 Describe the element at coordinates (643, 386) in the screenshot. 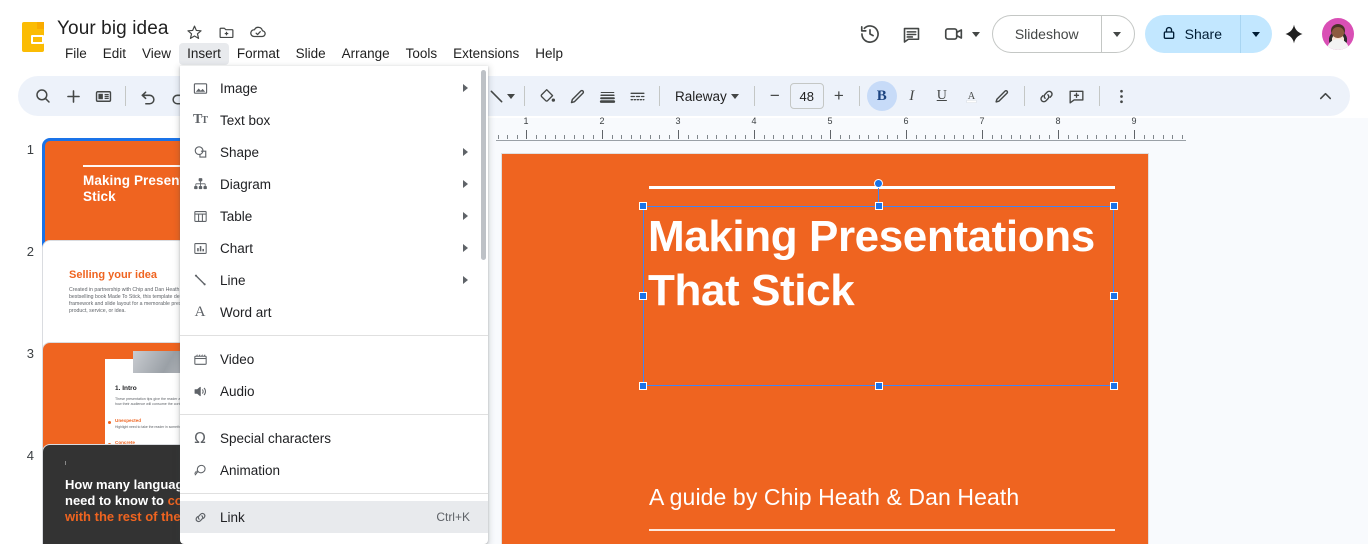

I see `resize-handle-sw` at that location.